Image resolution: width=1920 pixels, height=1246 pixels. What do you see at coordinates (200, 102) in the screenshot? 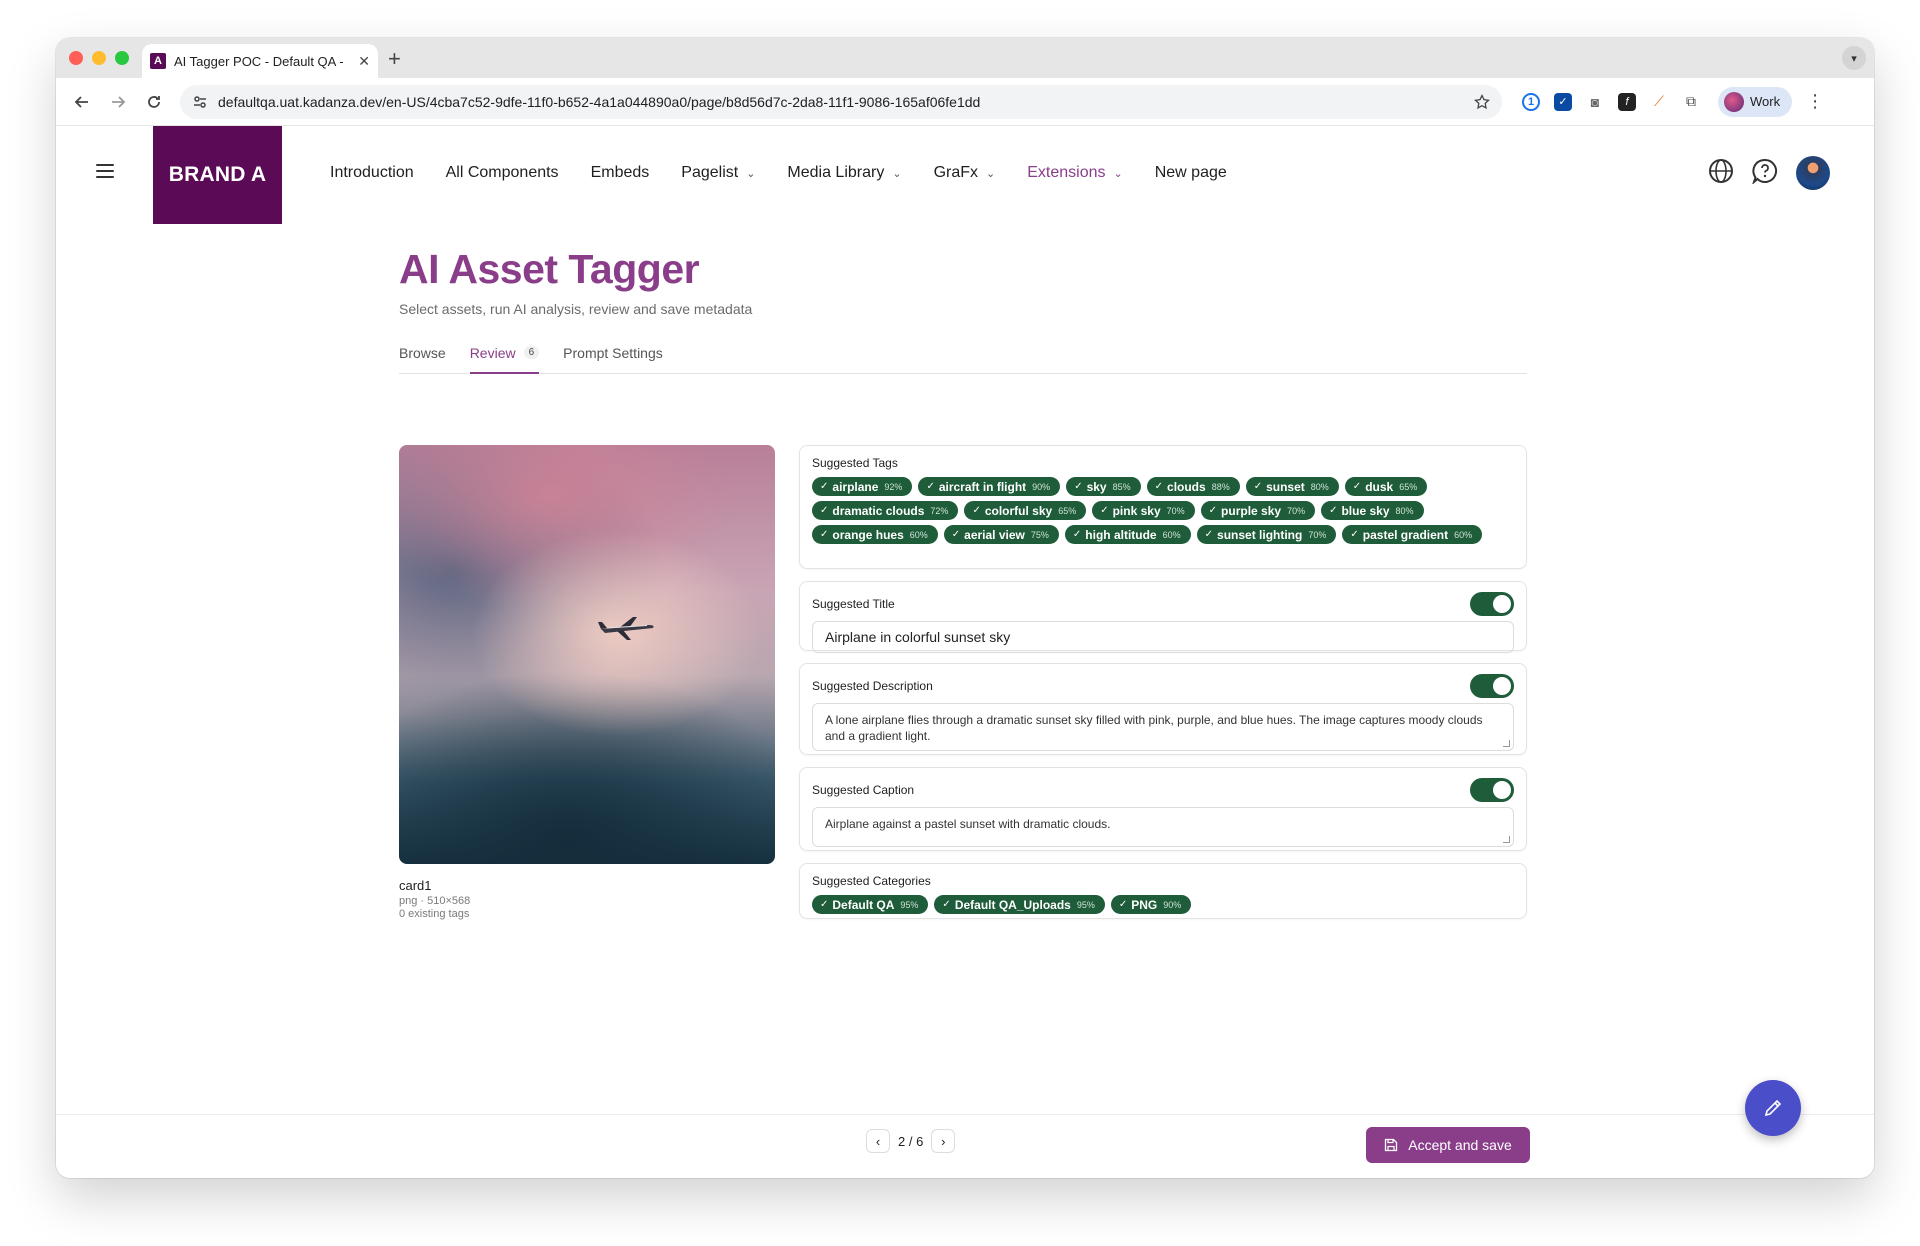
I see `site-settings-icon` at bounding box center [200, 102].